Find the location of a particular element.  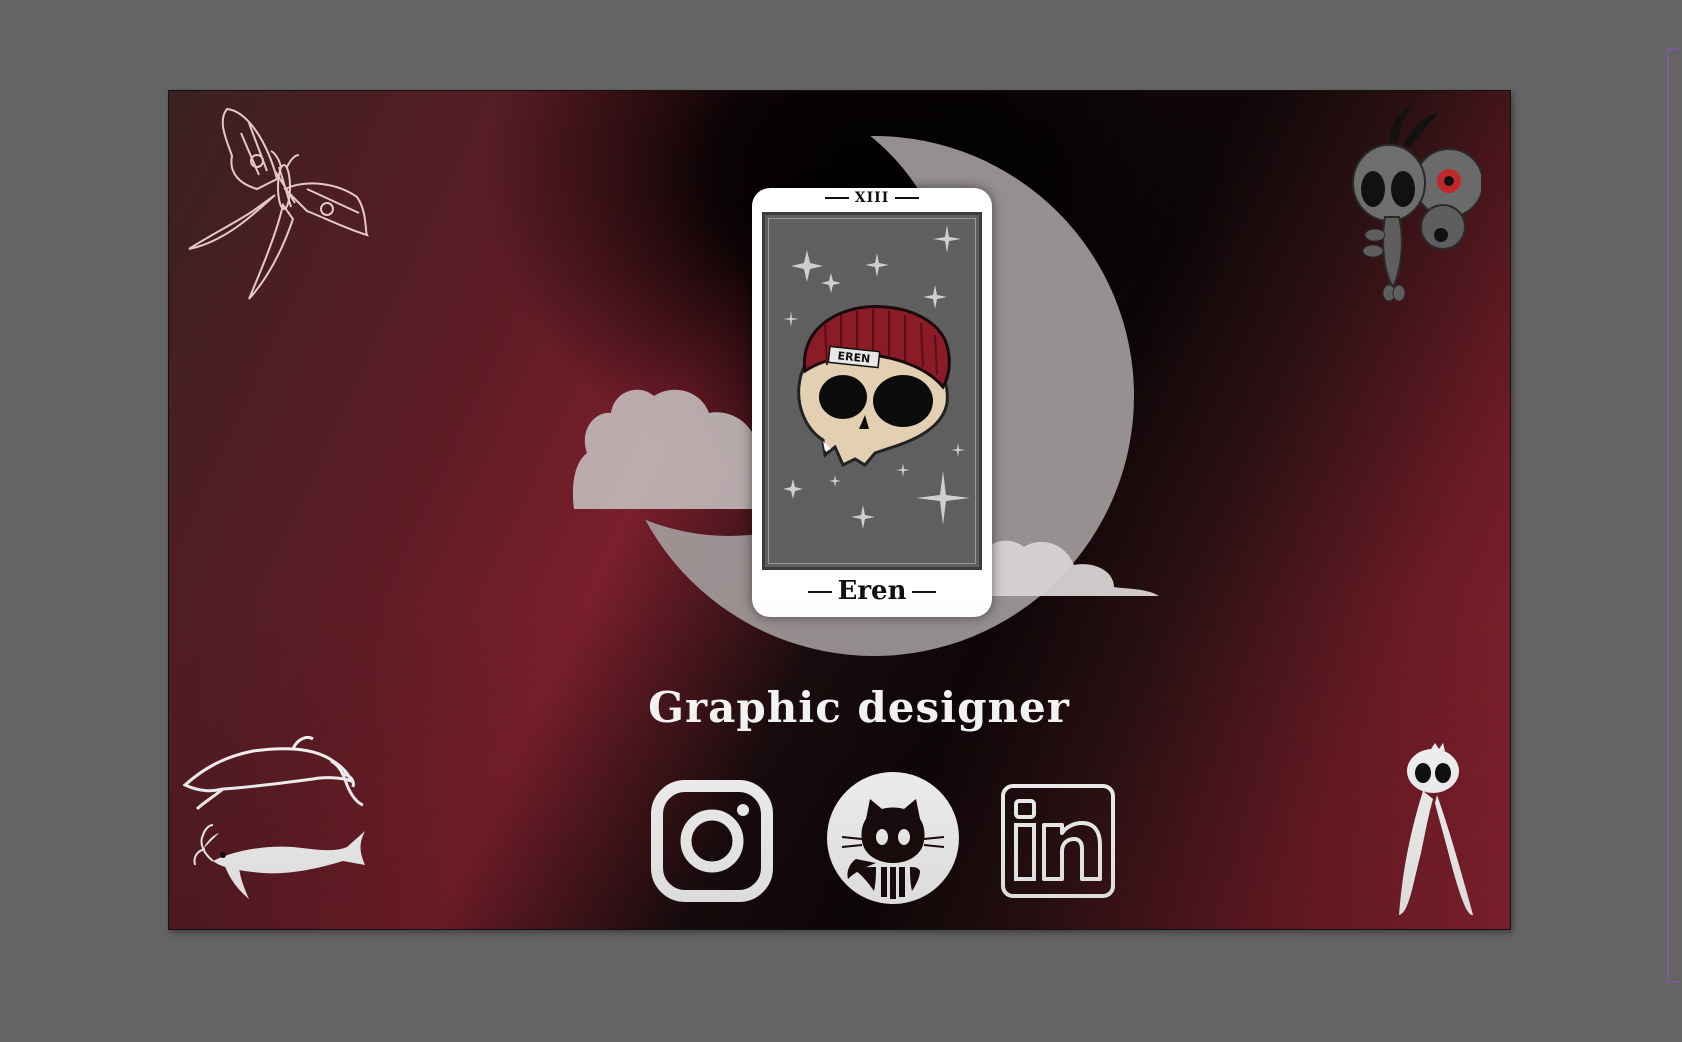

linkedin-icon is located at coordinates (1058, 841).